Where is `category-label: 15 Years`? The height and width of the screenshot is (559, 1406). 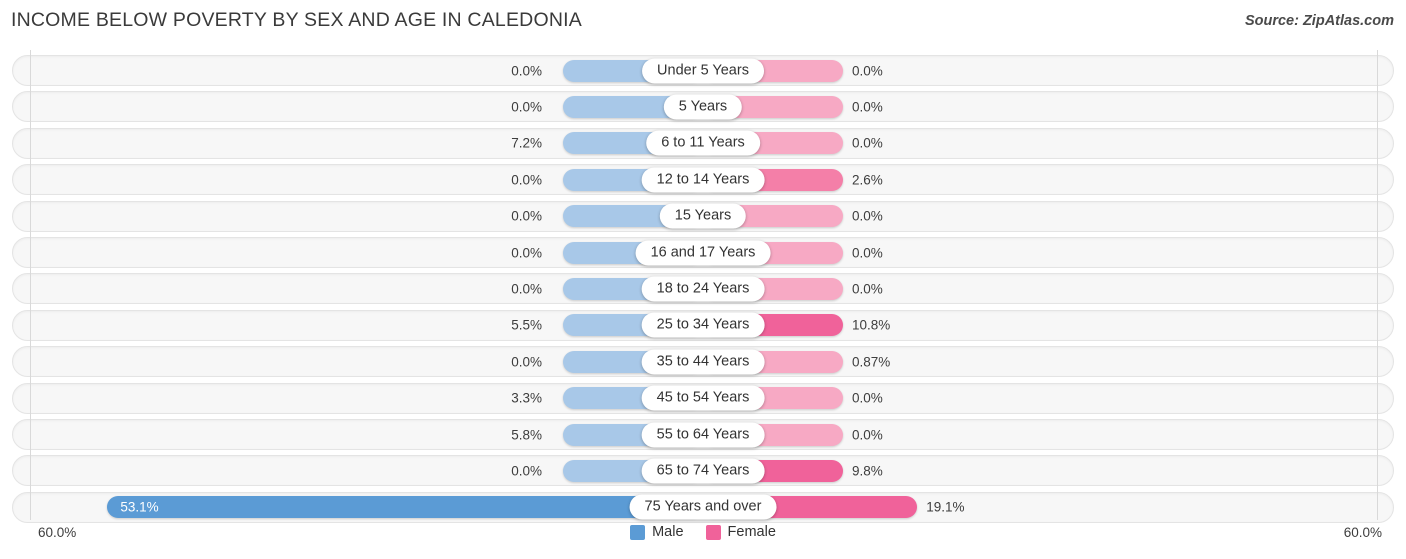 category-label: 15 Years is located at coordinates (703, 216).